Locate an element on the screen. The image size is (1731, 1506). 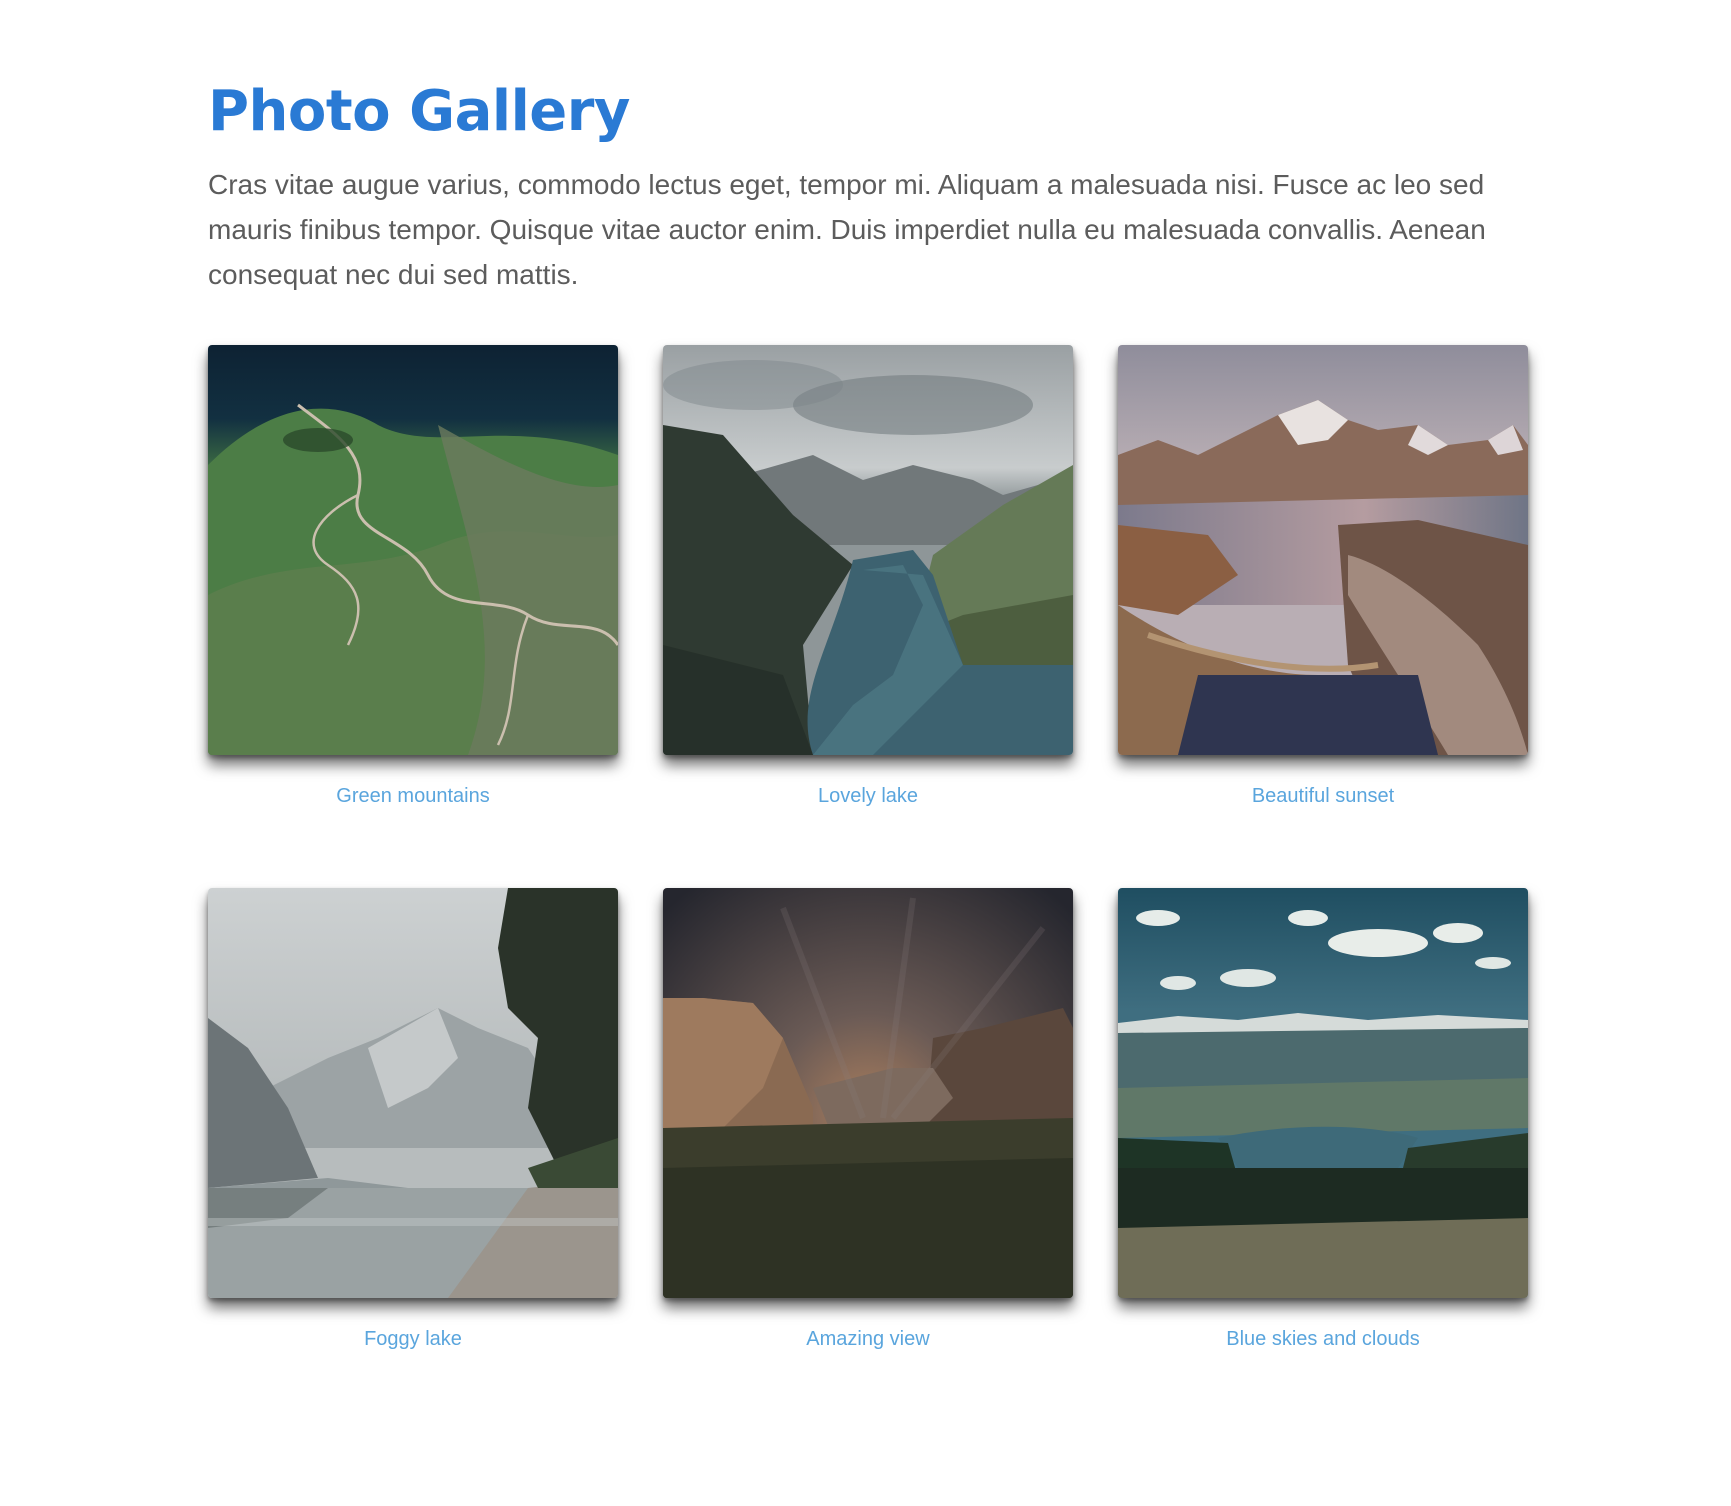
photo-caption: Amazing view is located at coordinates (868, 1339).